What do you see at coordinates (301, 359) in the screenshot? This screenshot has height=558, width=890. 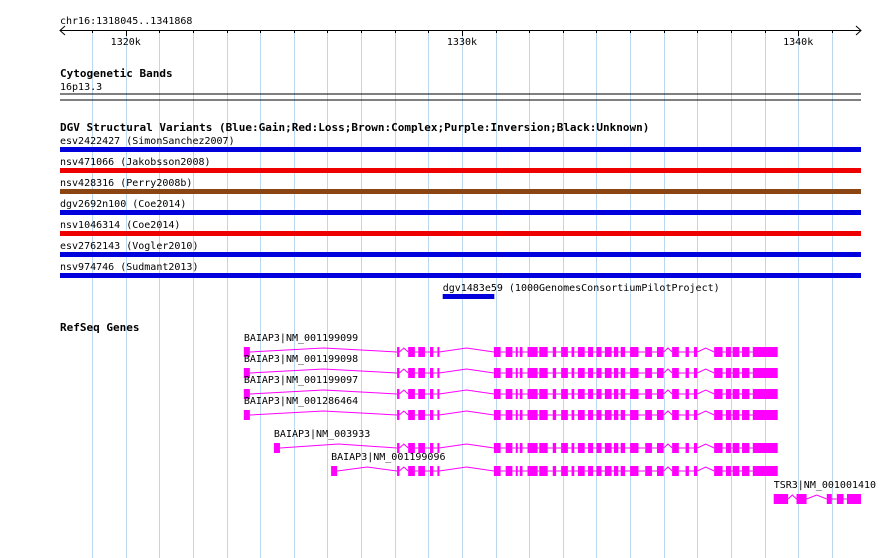 I see `refseq-gene-label: BAIAP3|NM_001199098` at bounding box center [301, 359].